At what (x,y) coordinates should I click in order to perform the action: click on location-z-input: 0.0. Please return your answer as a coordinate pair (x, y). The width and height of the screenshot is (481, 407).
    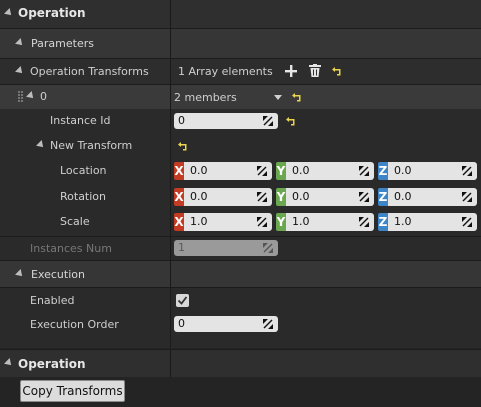
    Looking at the image, I should click on (432, 171).